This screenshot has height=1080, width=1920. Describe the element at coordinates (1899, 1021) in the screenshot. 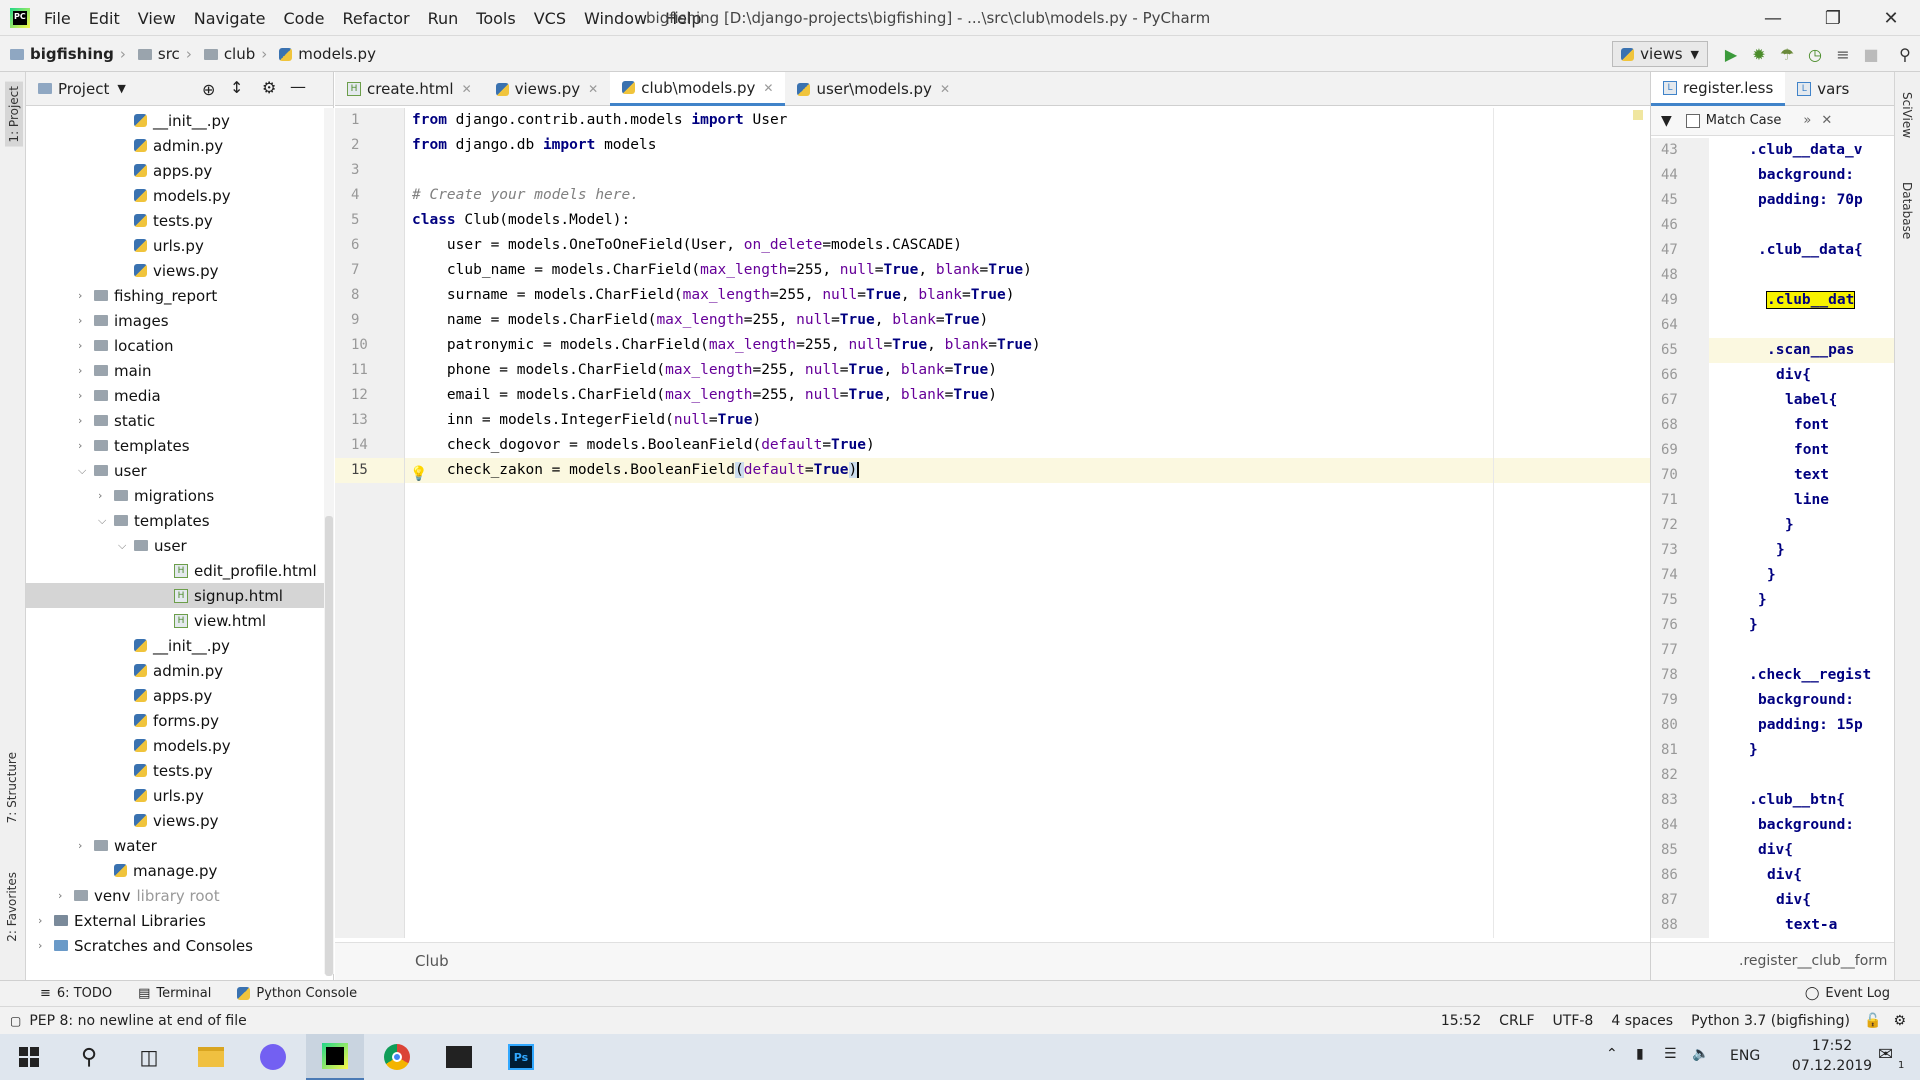

I see `inspector-icon: ⚙` at that location.